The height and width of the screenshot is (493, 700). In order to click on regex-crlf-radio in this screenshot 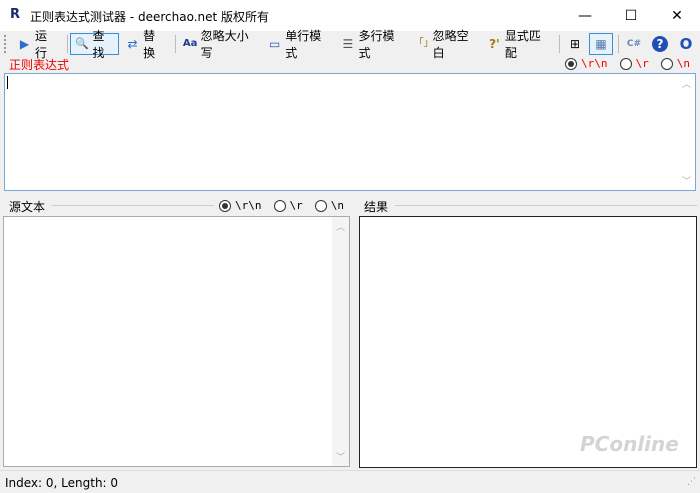, I will do `click(571, 63)`.